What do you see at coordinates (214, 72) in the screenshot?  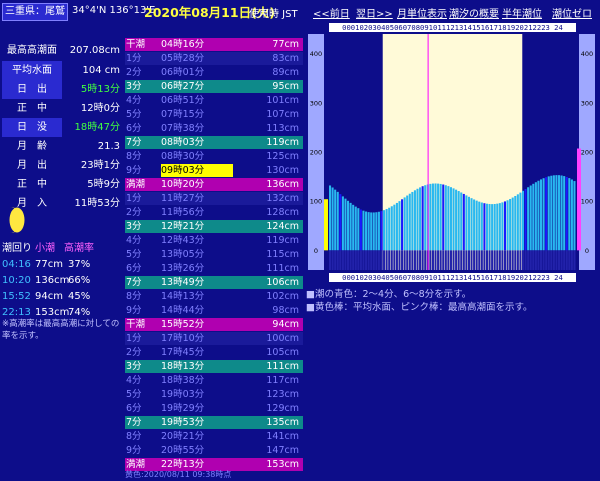 I see `table-row: 2分 06時01分 89cm` at bounding box center [214, 72].